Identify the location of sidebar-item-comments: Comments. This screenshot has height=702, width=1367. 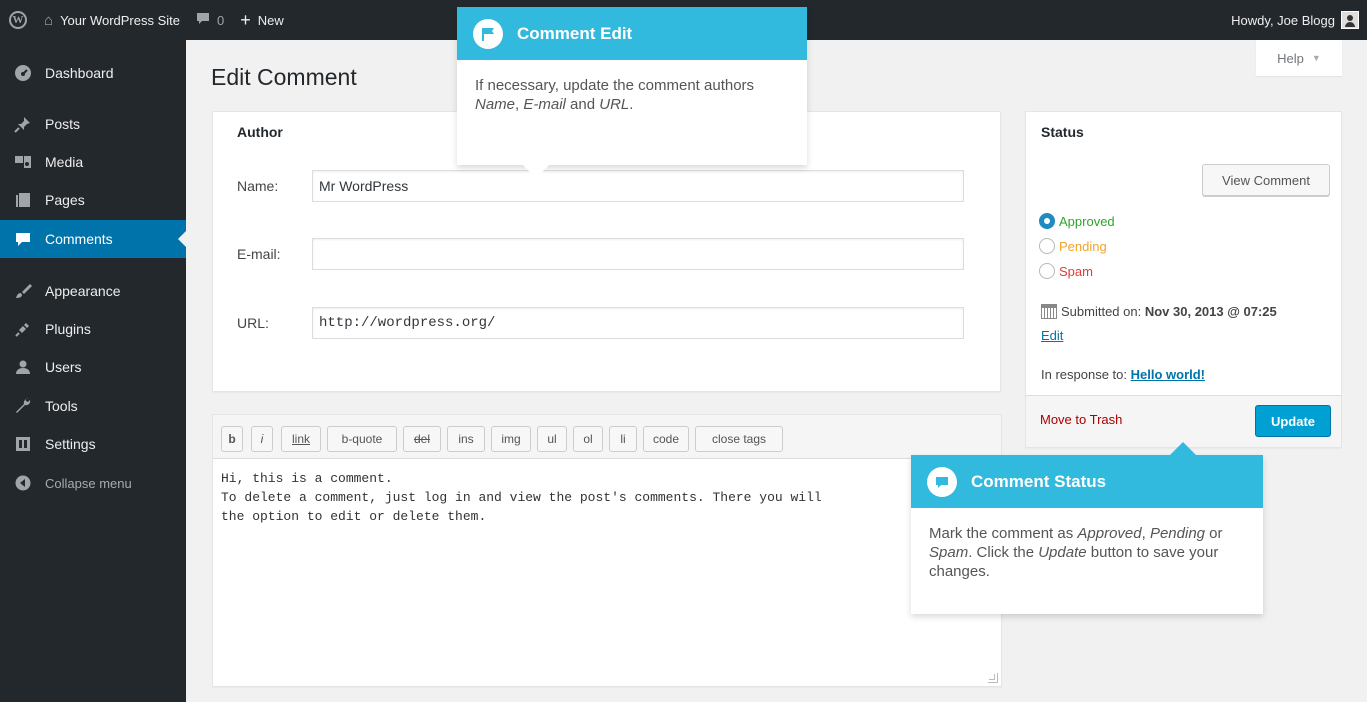
(93, 239).